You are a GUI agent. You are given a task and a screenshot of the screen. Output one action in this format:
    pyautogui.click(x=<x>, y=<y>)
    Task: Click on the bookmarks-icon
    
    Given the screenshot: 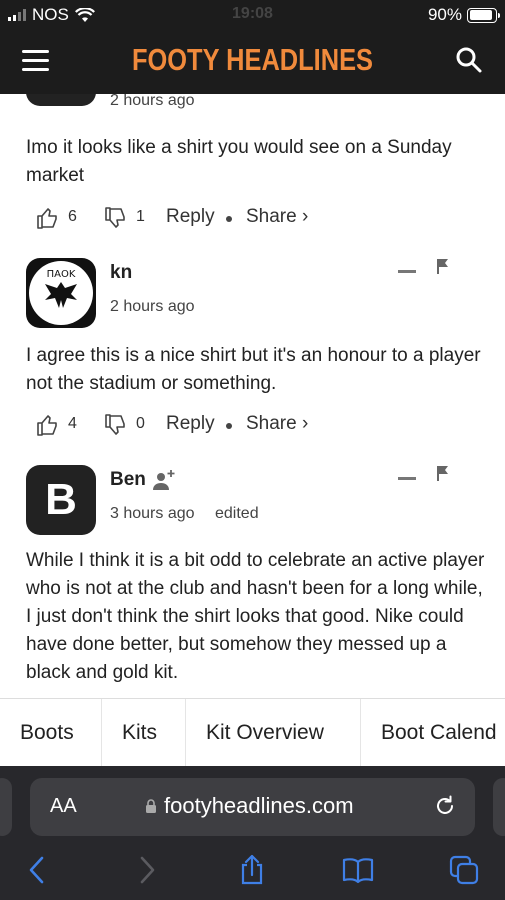 What is the action you would take?
    pyautogui.click(x=358, y=870)
    